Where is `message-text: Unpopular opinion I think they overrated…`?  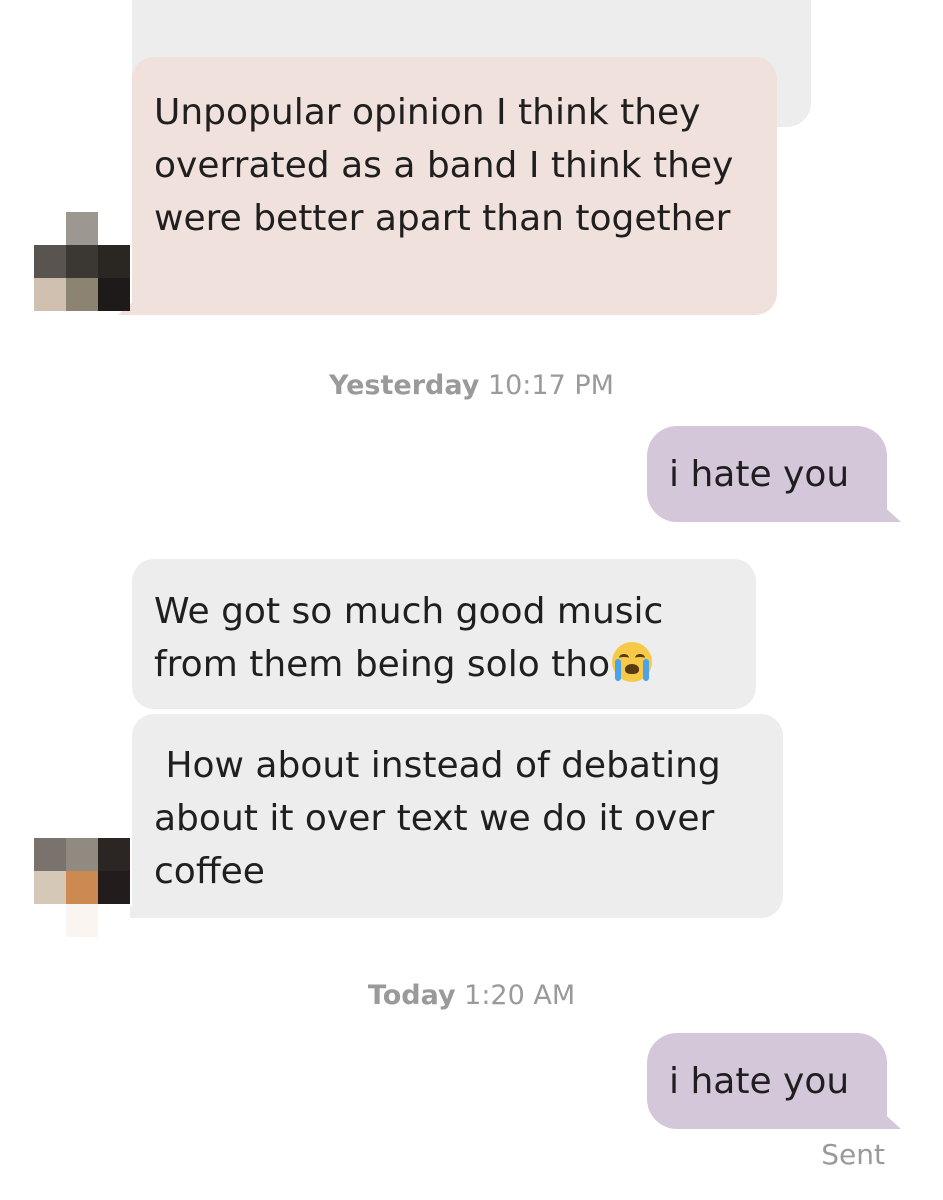
message-text: Unpopular opinion I think they overrated… is located at coordinates (444, 165).